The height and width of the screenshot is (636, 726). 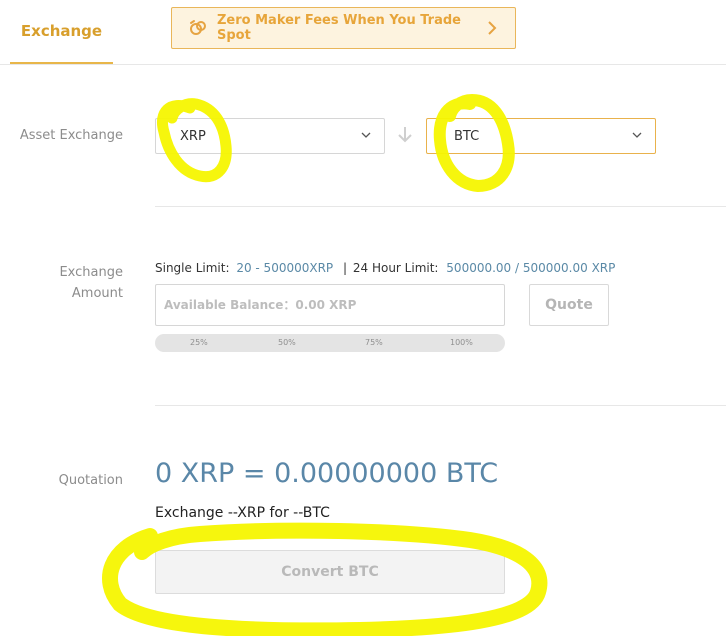 What do you see at coordinates (97, 293) in the screenshot?
I see `exchange-amount-label-line2: Amount` at bounding box center [97, 293].